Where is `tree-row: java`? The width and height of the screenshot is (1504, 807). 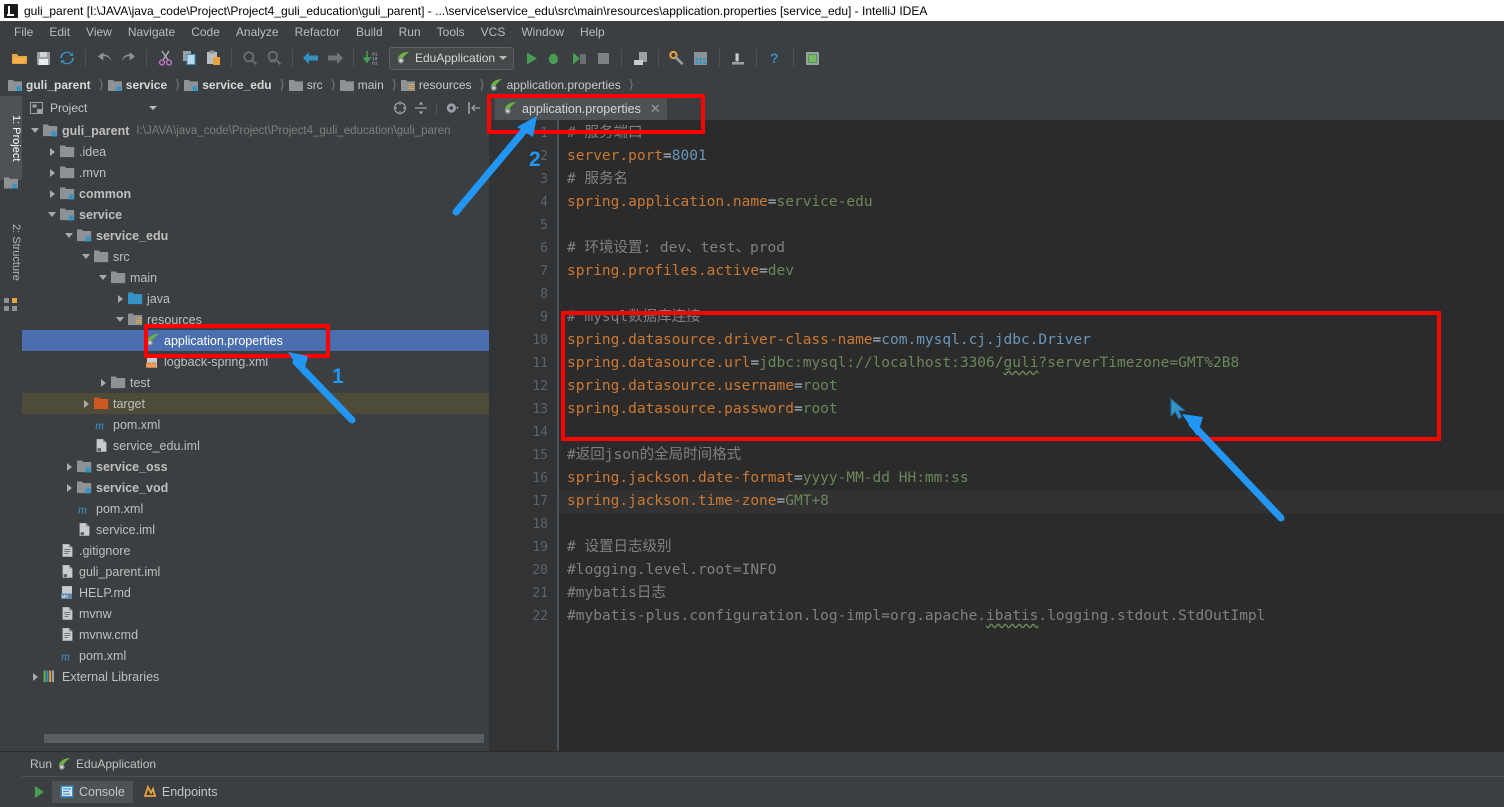 tree-row: java is located at coordinates (255, 298).